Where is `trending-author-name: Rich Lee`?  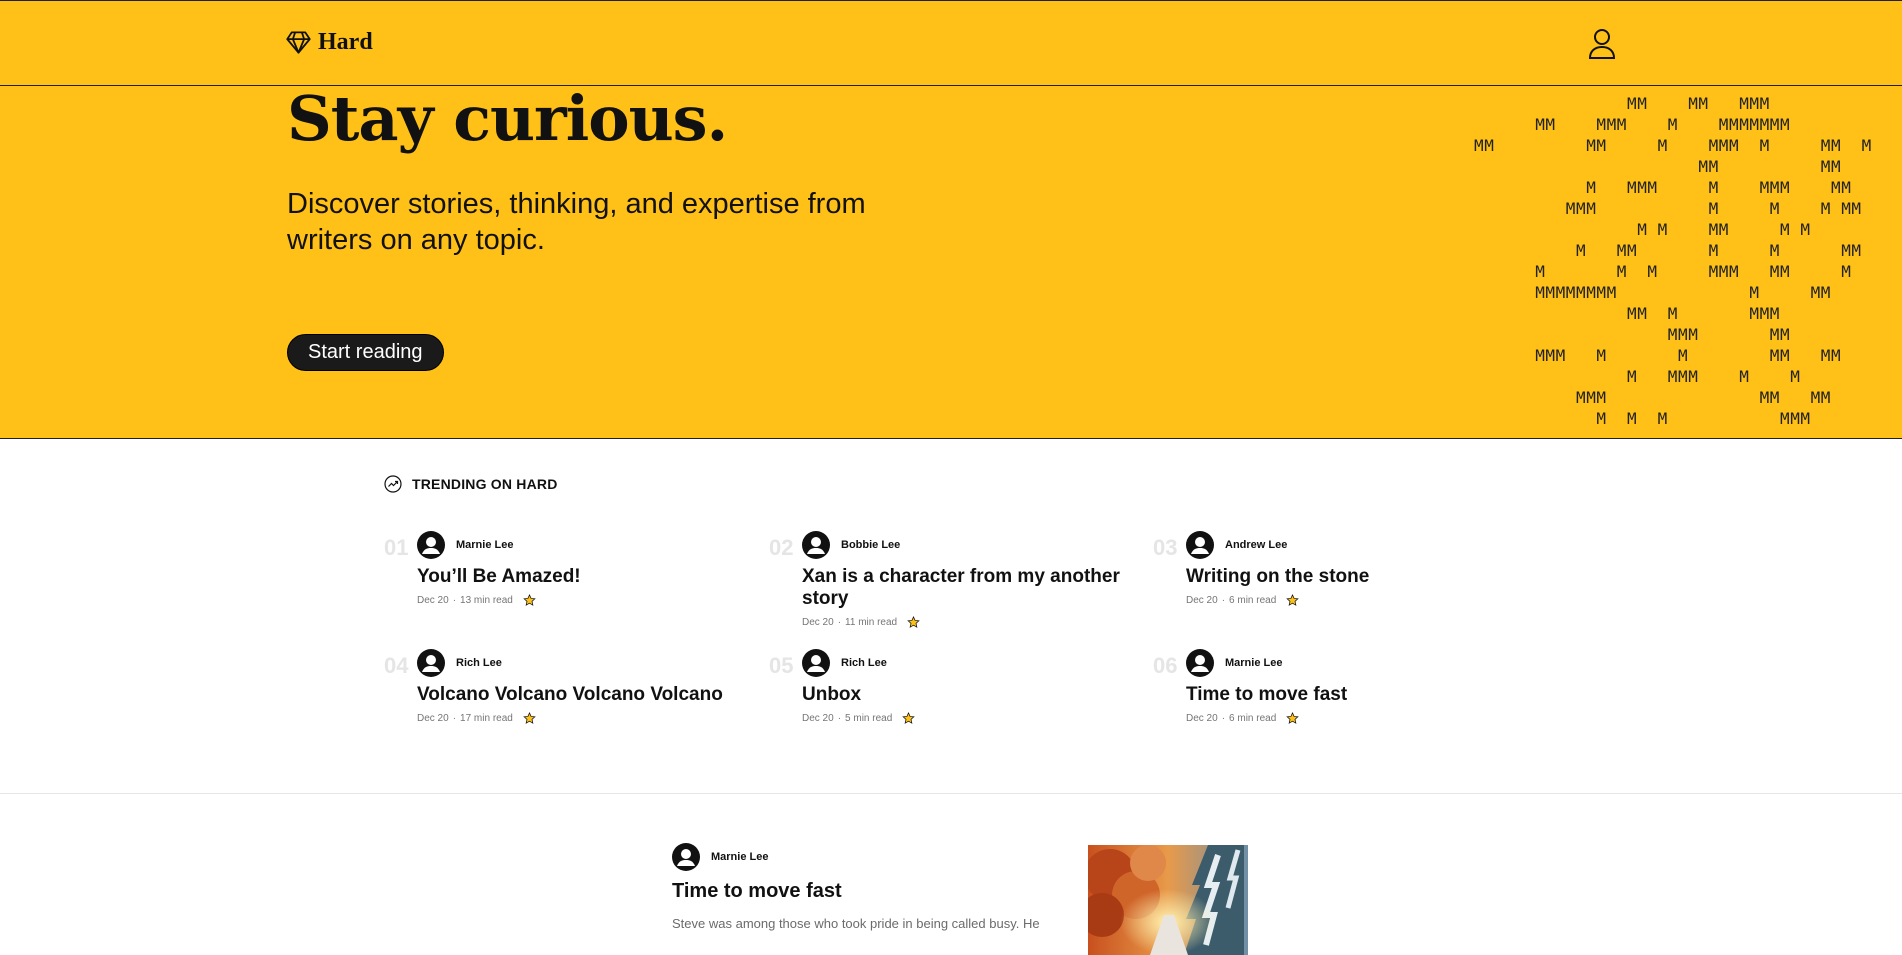 trending-author-name: Rich Lee is located at coordinates (864, 663).